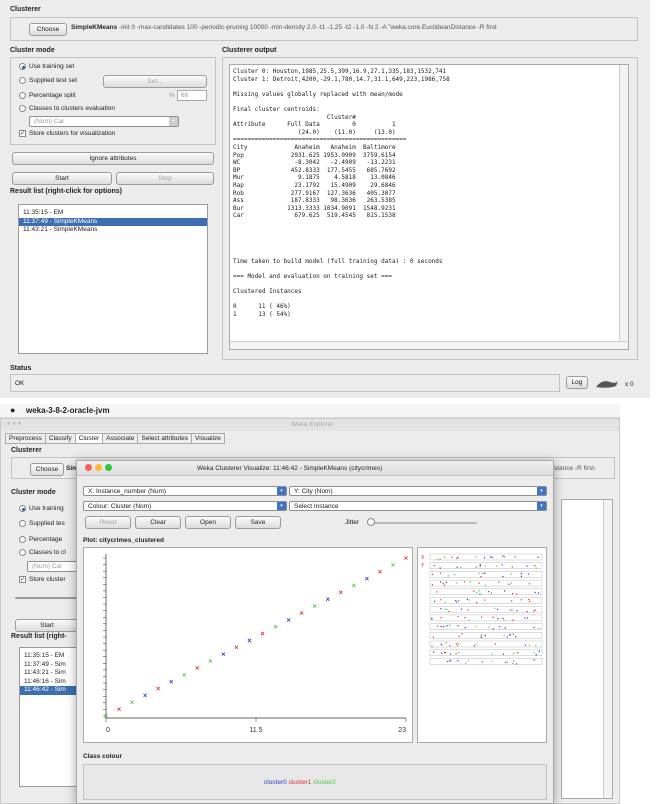 The width and height of the screenshot is (656, 804). I want to click on mode-classes: Classes to clusters evaluation, so click(67, 108).